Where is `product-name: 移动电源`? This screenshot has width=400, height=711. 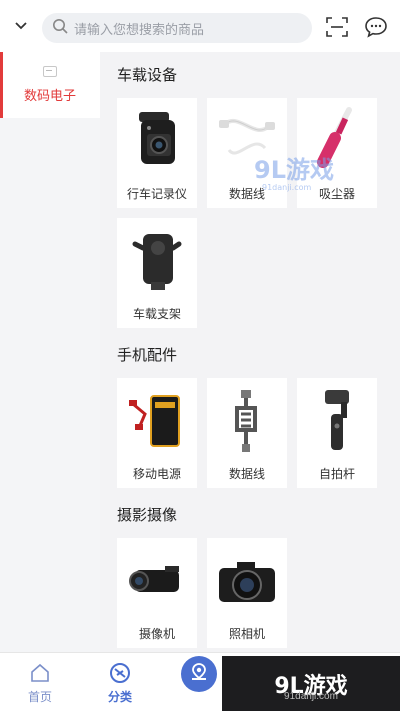 product-name: 移动电源 is located at coordinates (156, 474).